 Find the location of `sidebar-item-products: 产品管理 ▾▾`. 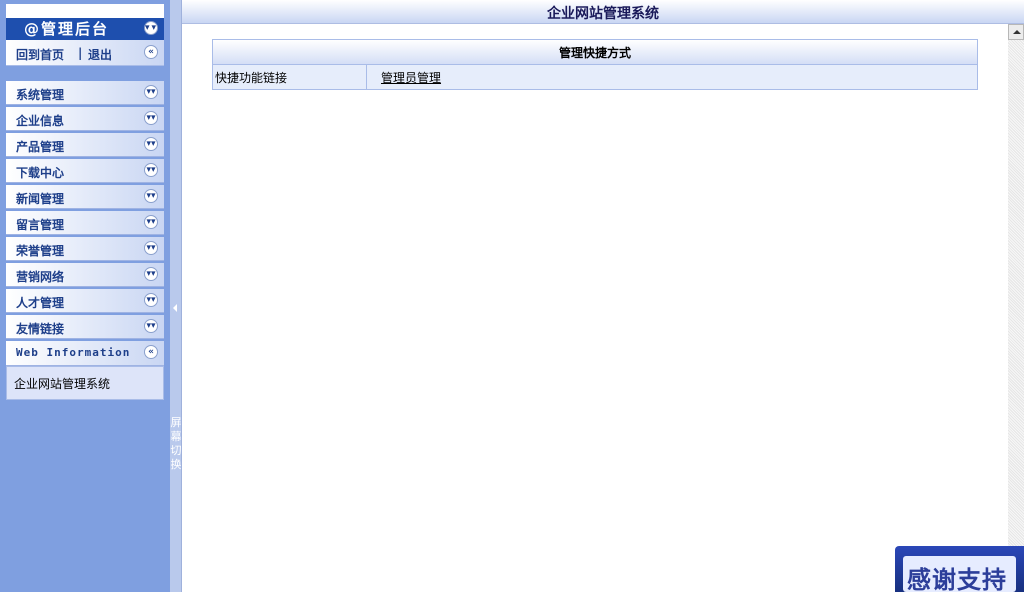

sidebar-item-products: 产品管理 ▾▾ is located at coordinates (85, 145).